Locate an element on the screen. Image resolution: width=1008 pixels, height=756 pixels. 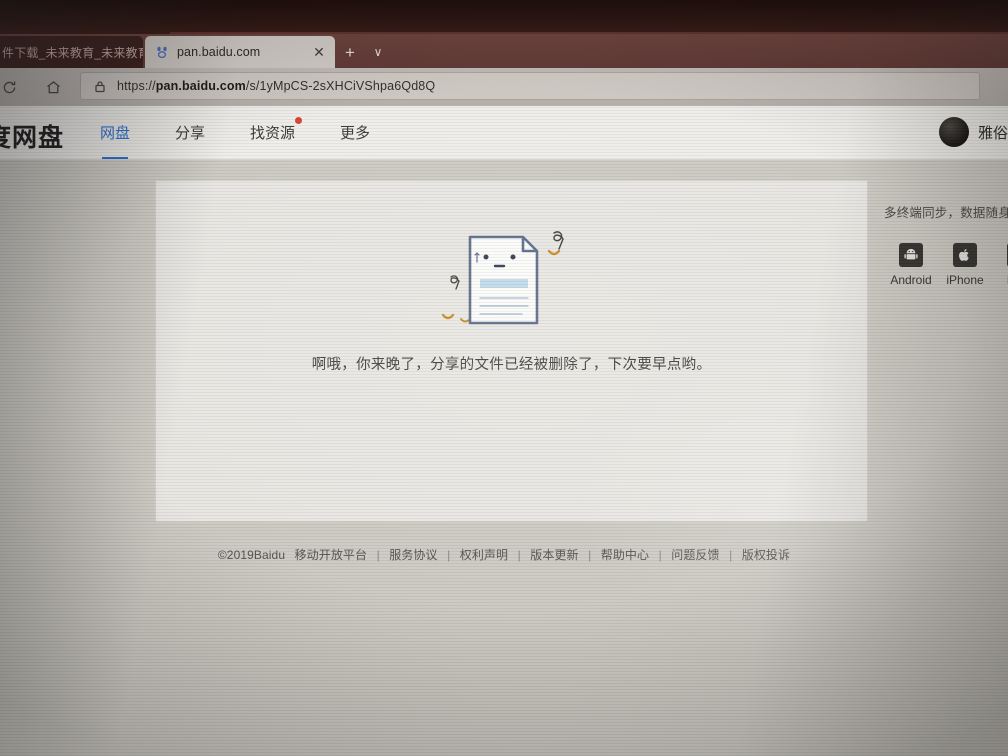
browser-tab-inactive: 件下载_未来教育_未来教育 is located at coordinates (71, 52).